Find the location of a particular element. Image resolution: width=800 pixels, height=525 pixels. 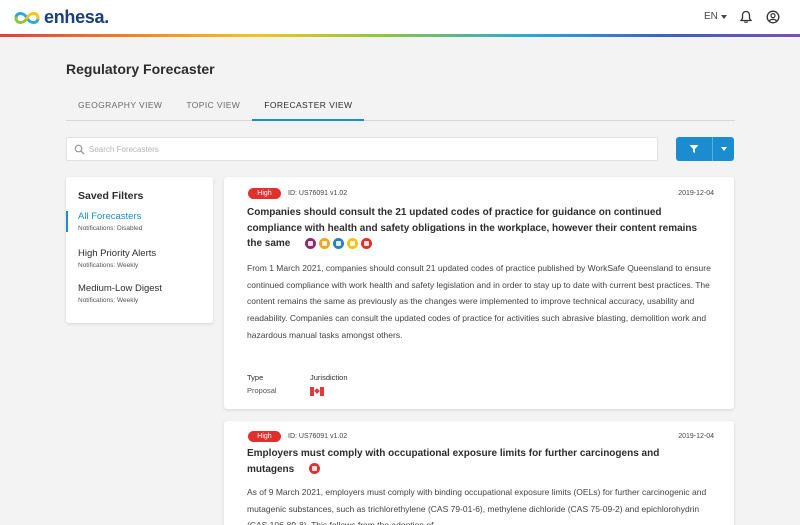

search-input is located at coordinates (369, 149).